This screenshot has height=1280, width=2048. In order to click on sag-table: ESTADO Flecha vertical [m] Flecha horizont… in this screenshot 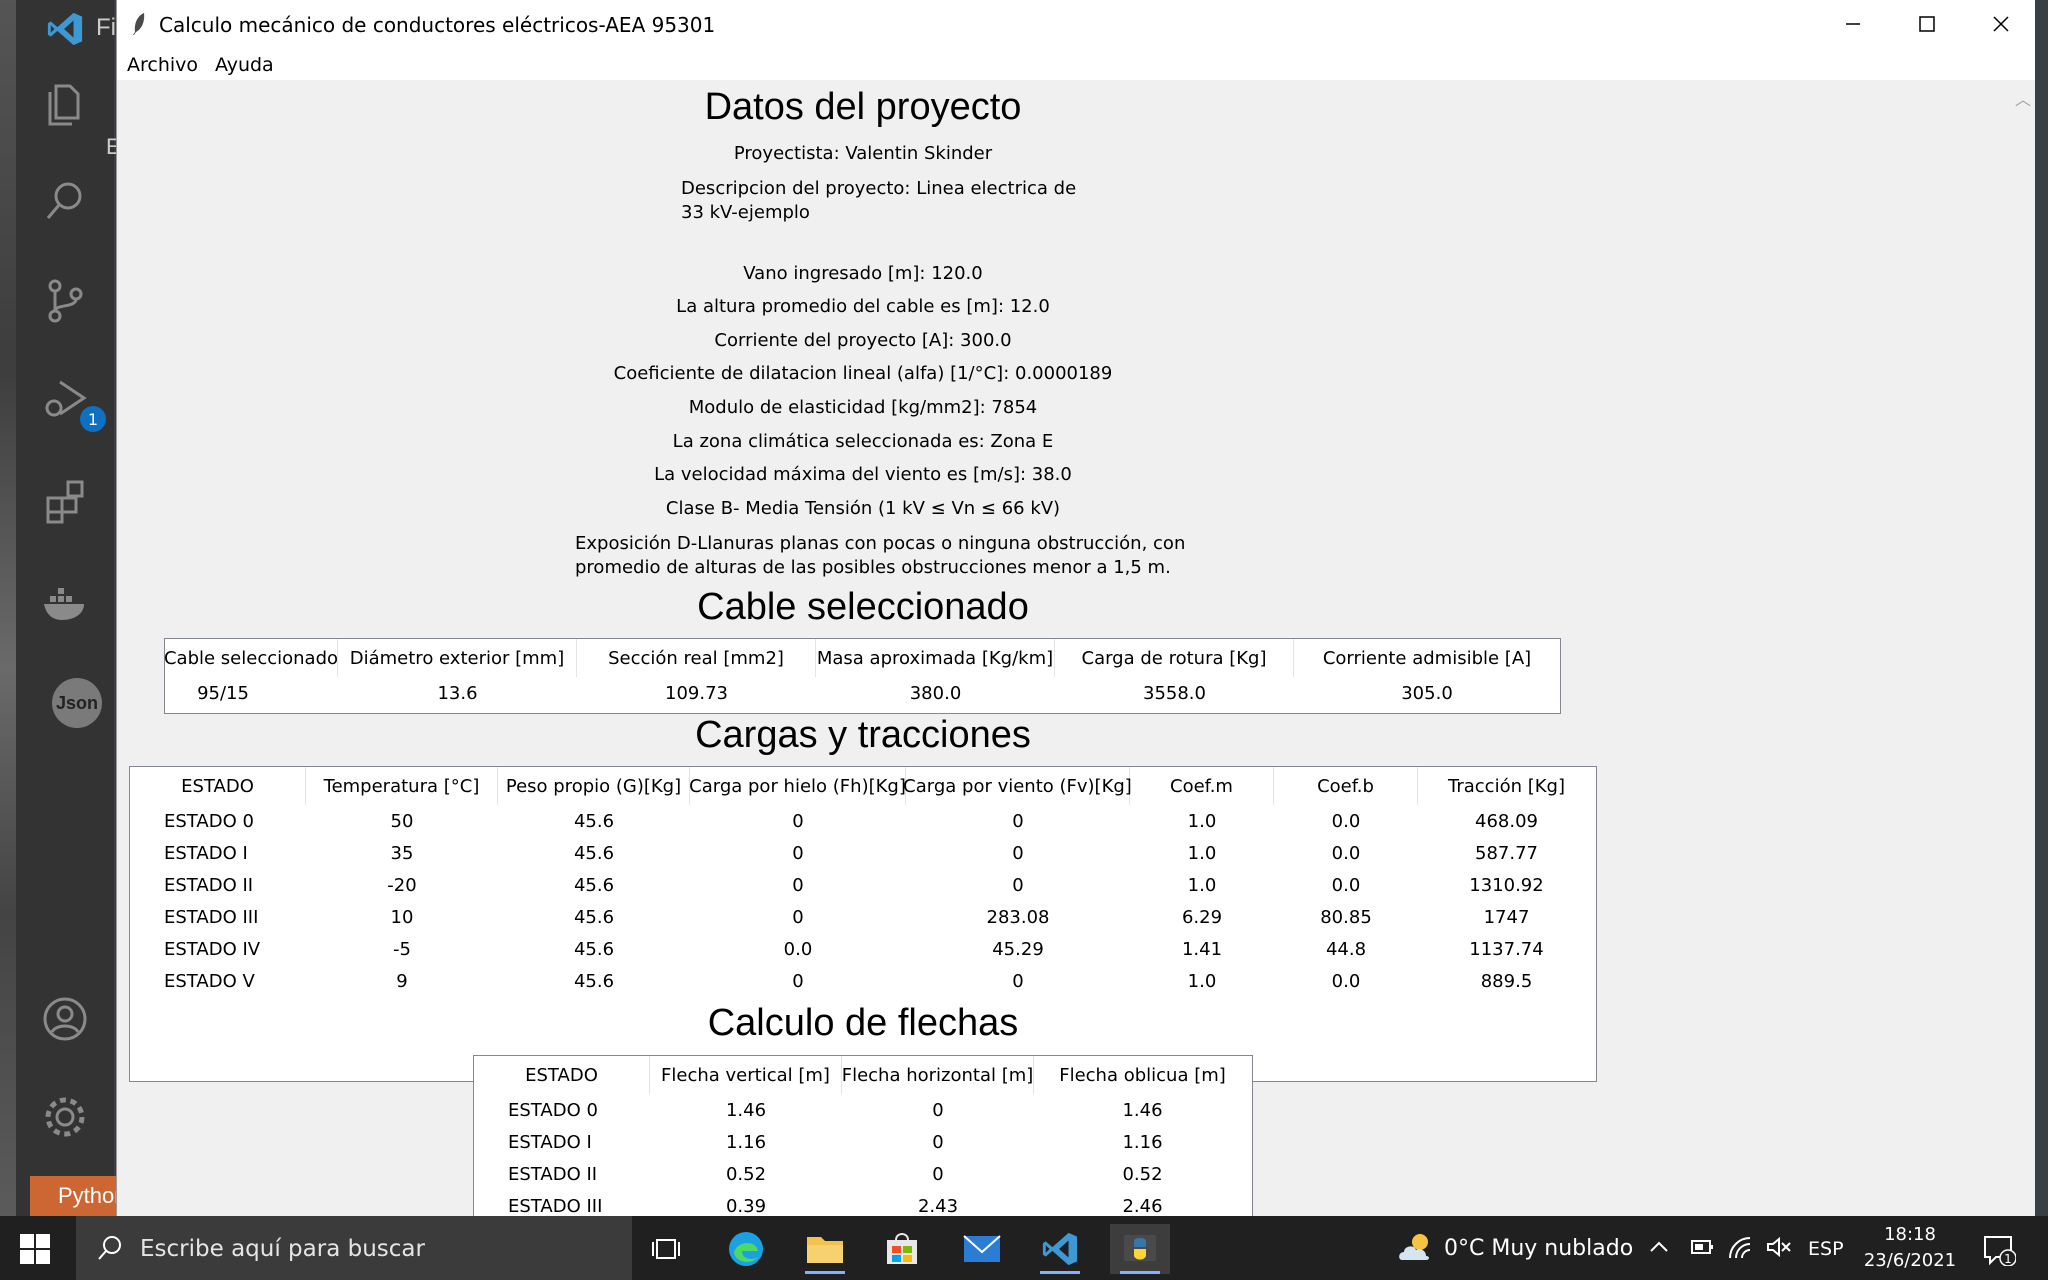, I will do `click(863, 1135)`.